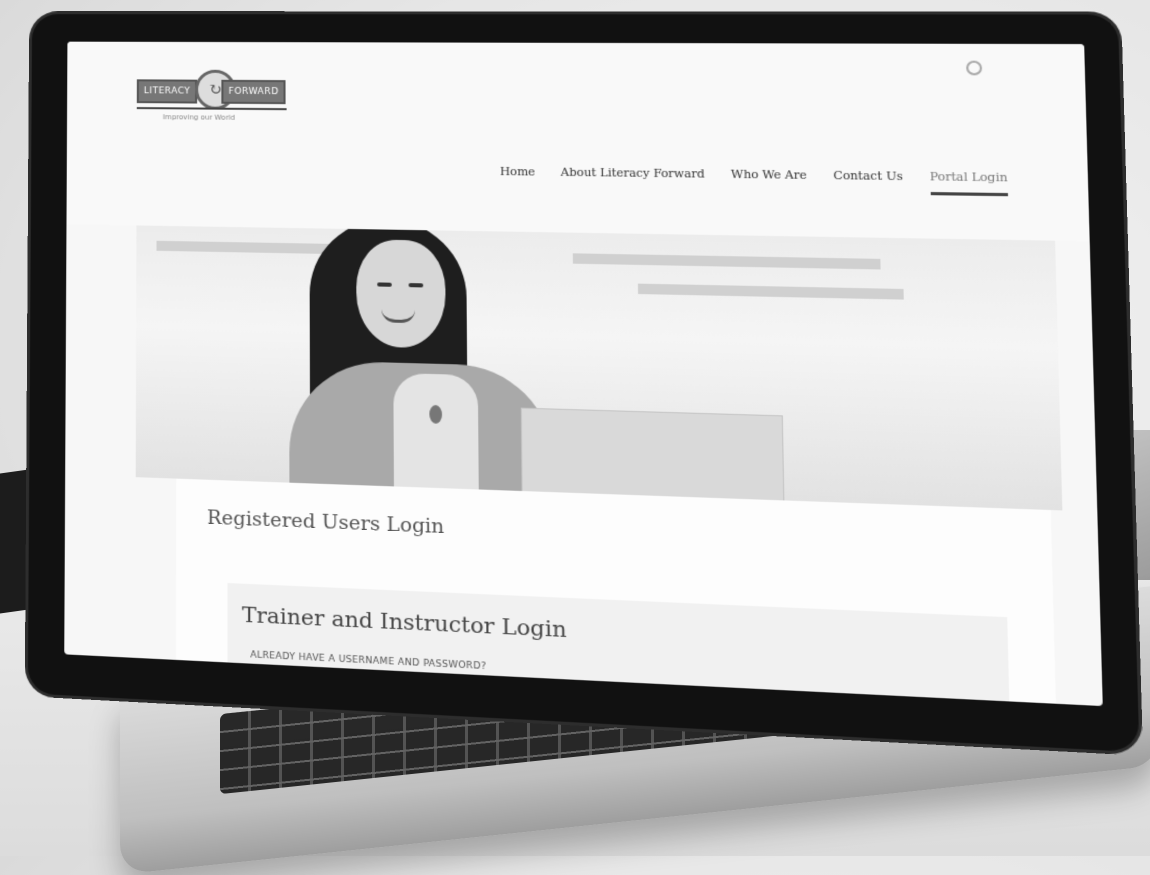  What do you see at coordinates (868, 182) in the screenshot?
I see `nav-contact: Contact Us` at bounding box center [868, 182].